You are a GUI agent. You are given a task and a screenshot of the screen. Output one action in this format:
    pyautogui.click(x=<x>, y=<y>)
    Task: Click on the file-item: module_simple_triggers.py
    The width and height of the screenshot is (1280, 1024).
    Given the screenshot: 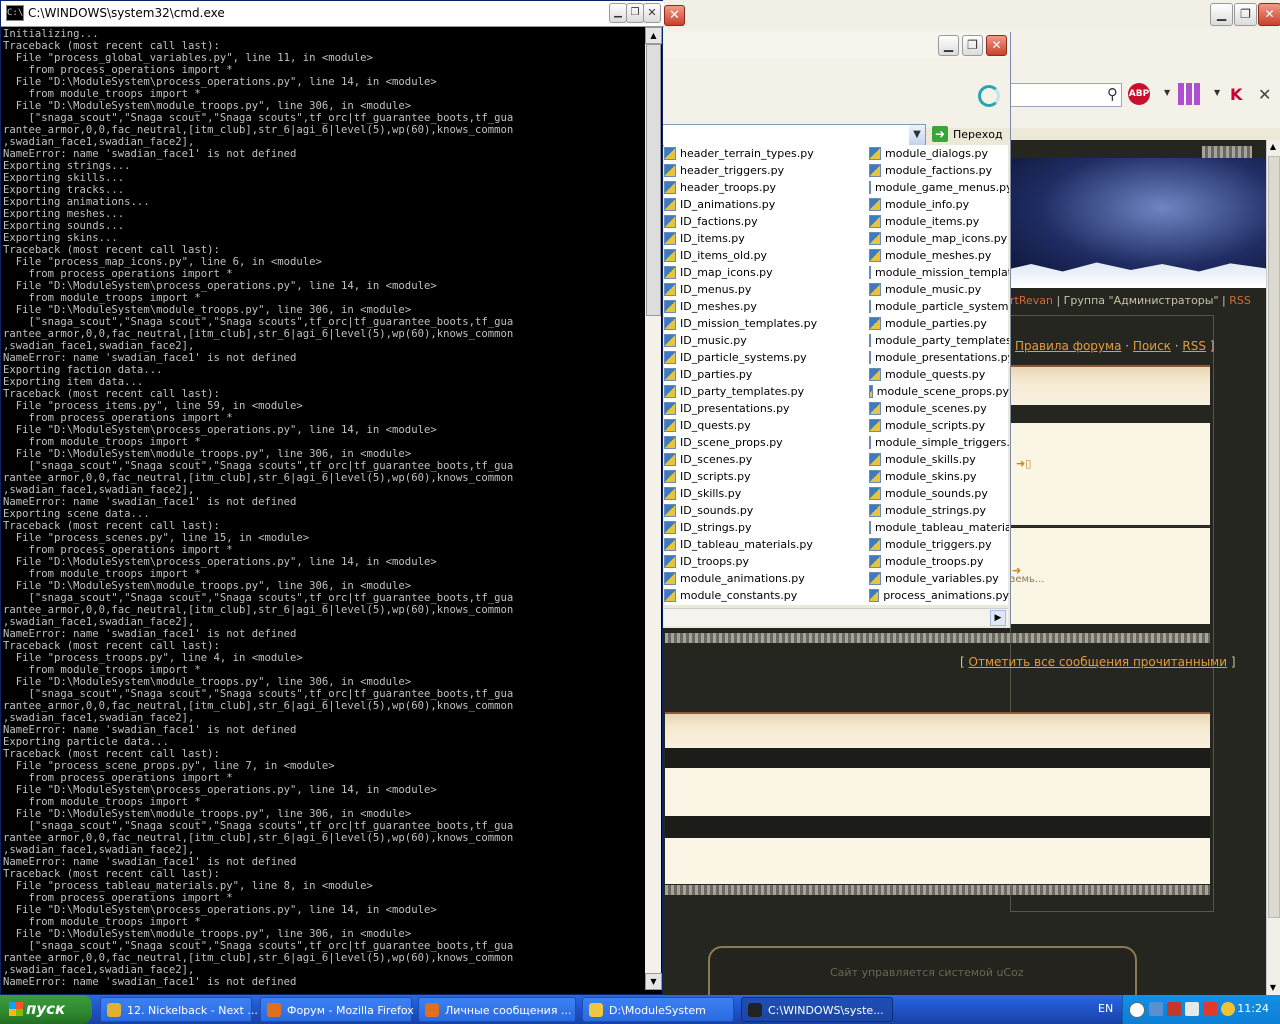 What is the action you would take?
    pyautogui.click(x=939, y=442)
    